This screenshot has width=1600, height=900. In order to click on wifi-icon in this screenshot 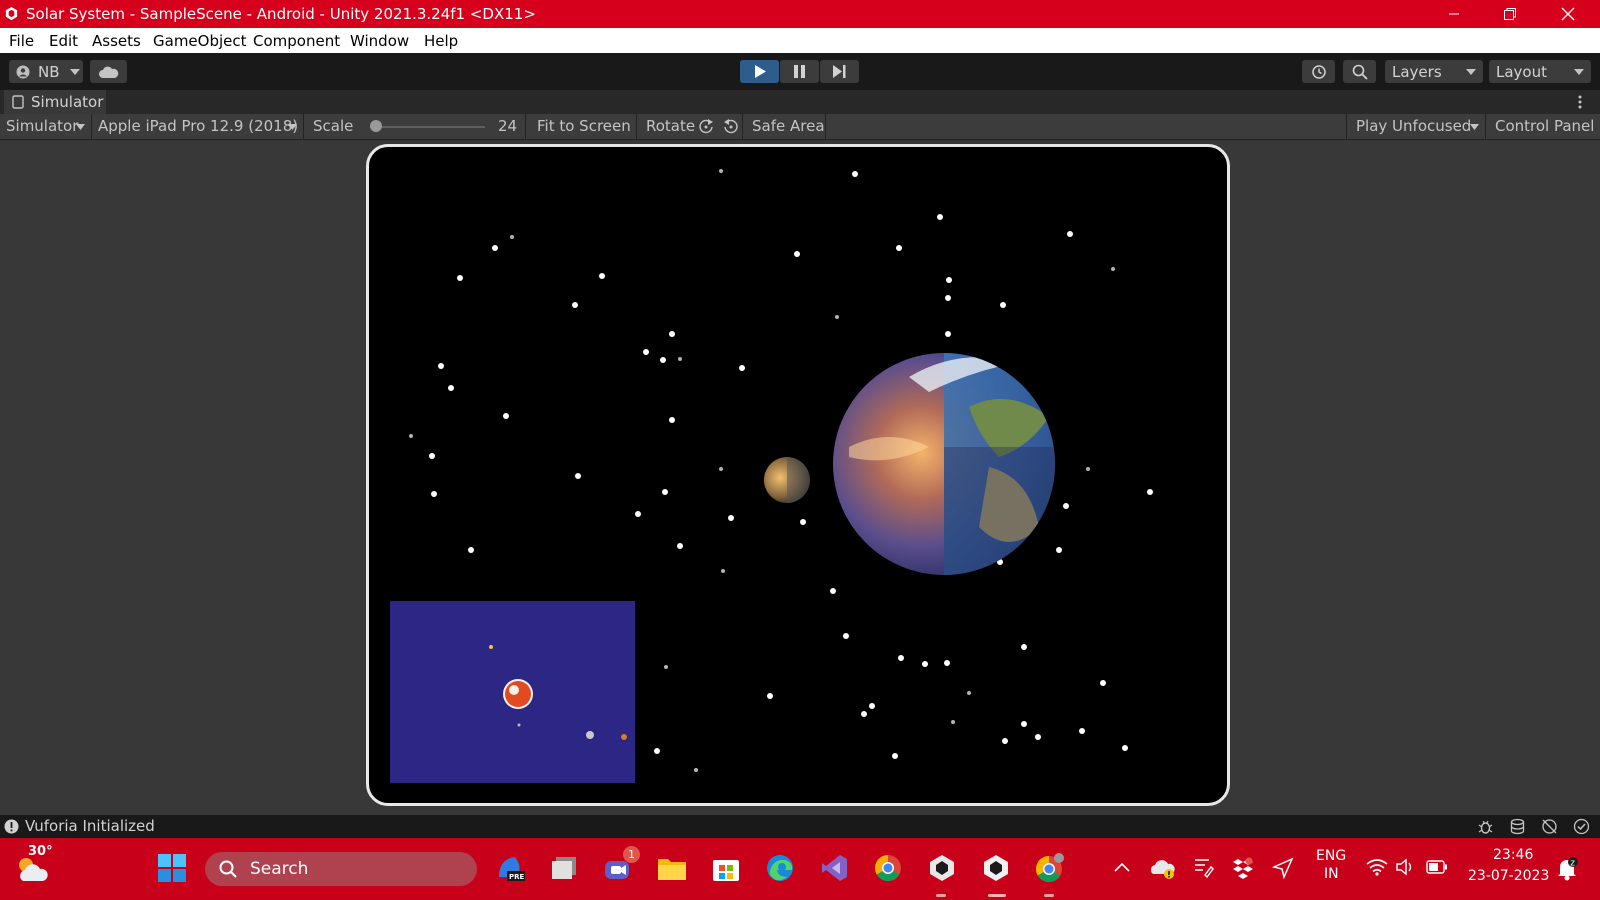, I will do `click(1377, 867)`.